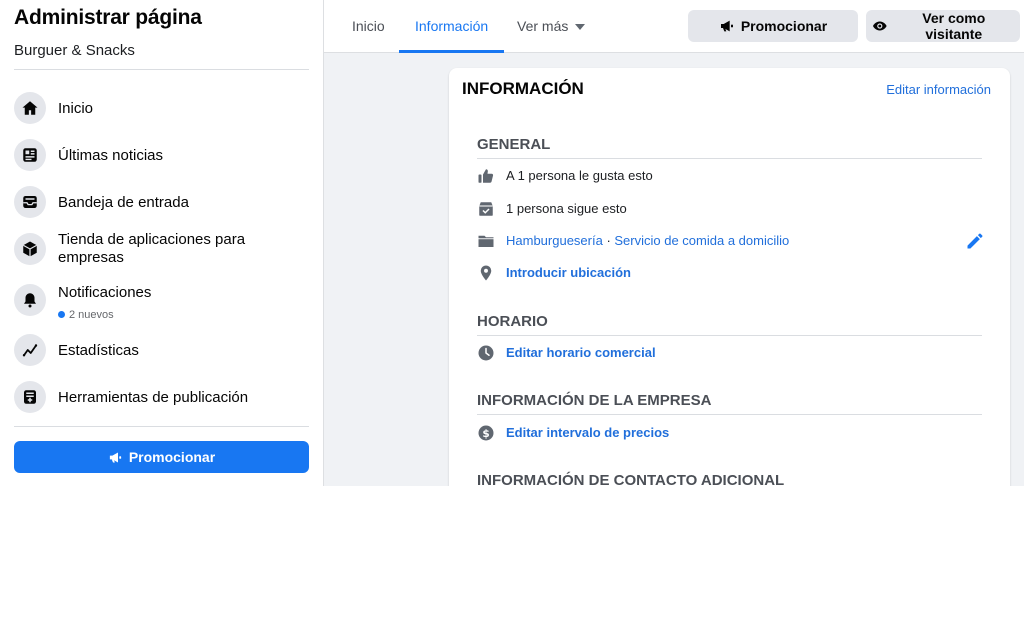  What do you see at coordinates (566, 208) in the screenshot?
I see `followers-text: 1 persona sigue esto` at bounding box center [566, 208].